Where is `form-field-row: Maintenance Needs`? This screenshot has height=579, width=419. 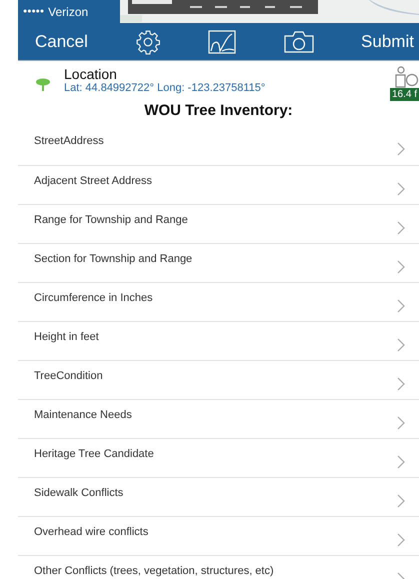
form-field-row: Maintenance Needs is located at coordinates (218, 418).